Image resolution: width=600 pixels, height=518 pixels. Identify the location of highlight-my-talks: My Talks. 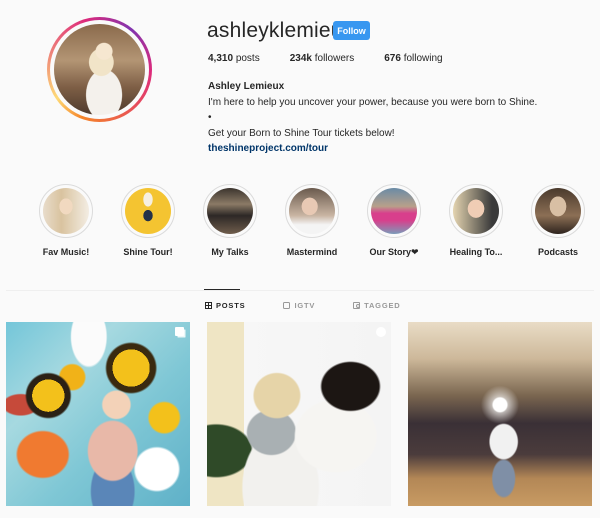
(230, 221).